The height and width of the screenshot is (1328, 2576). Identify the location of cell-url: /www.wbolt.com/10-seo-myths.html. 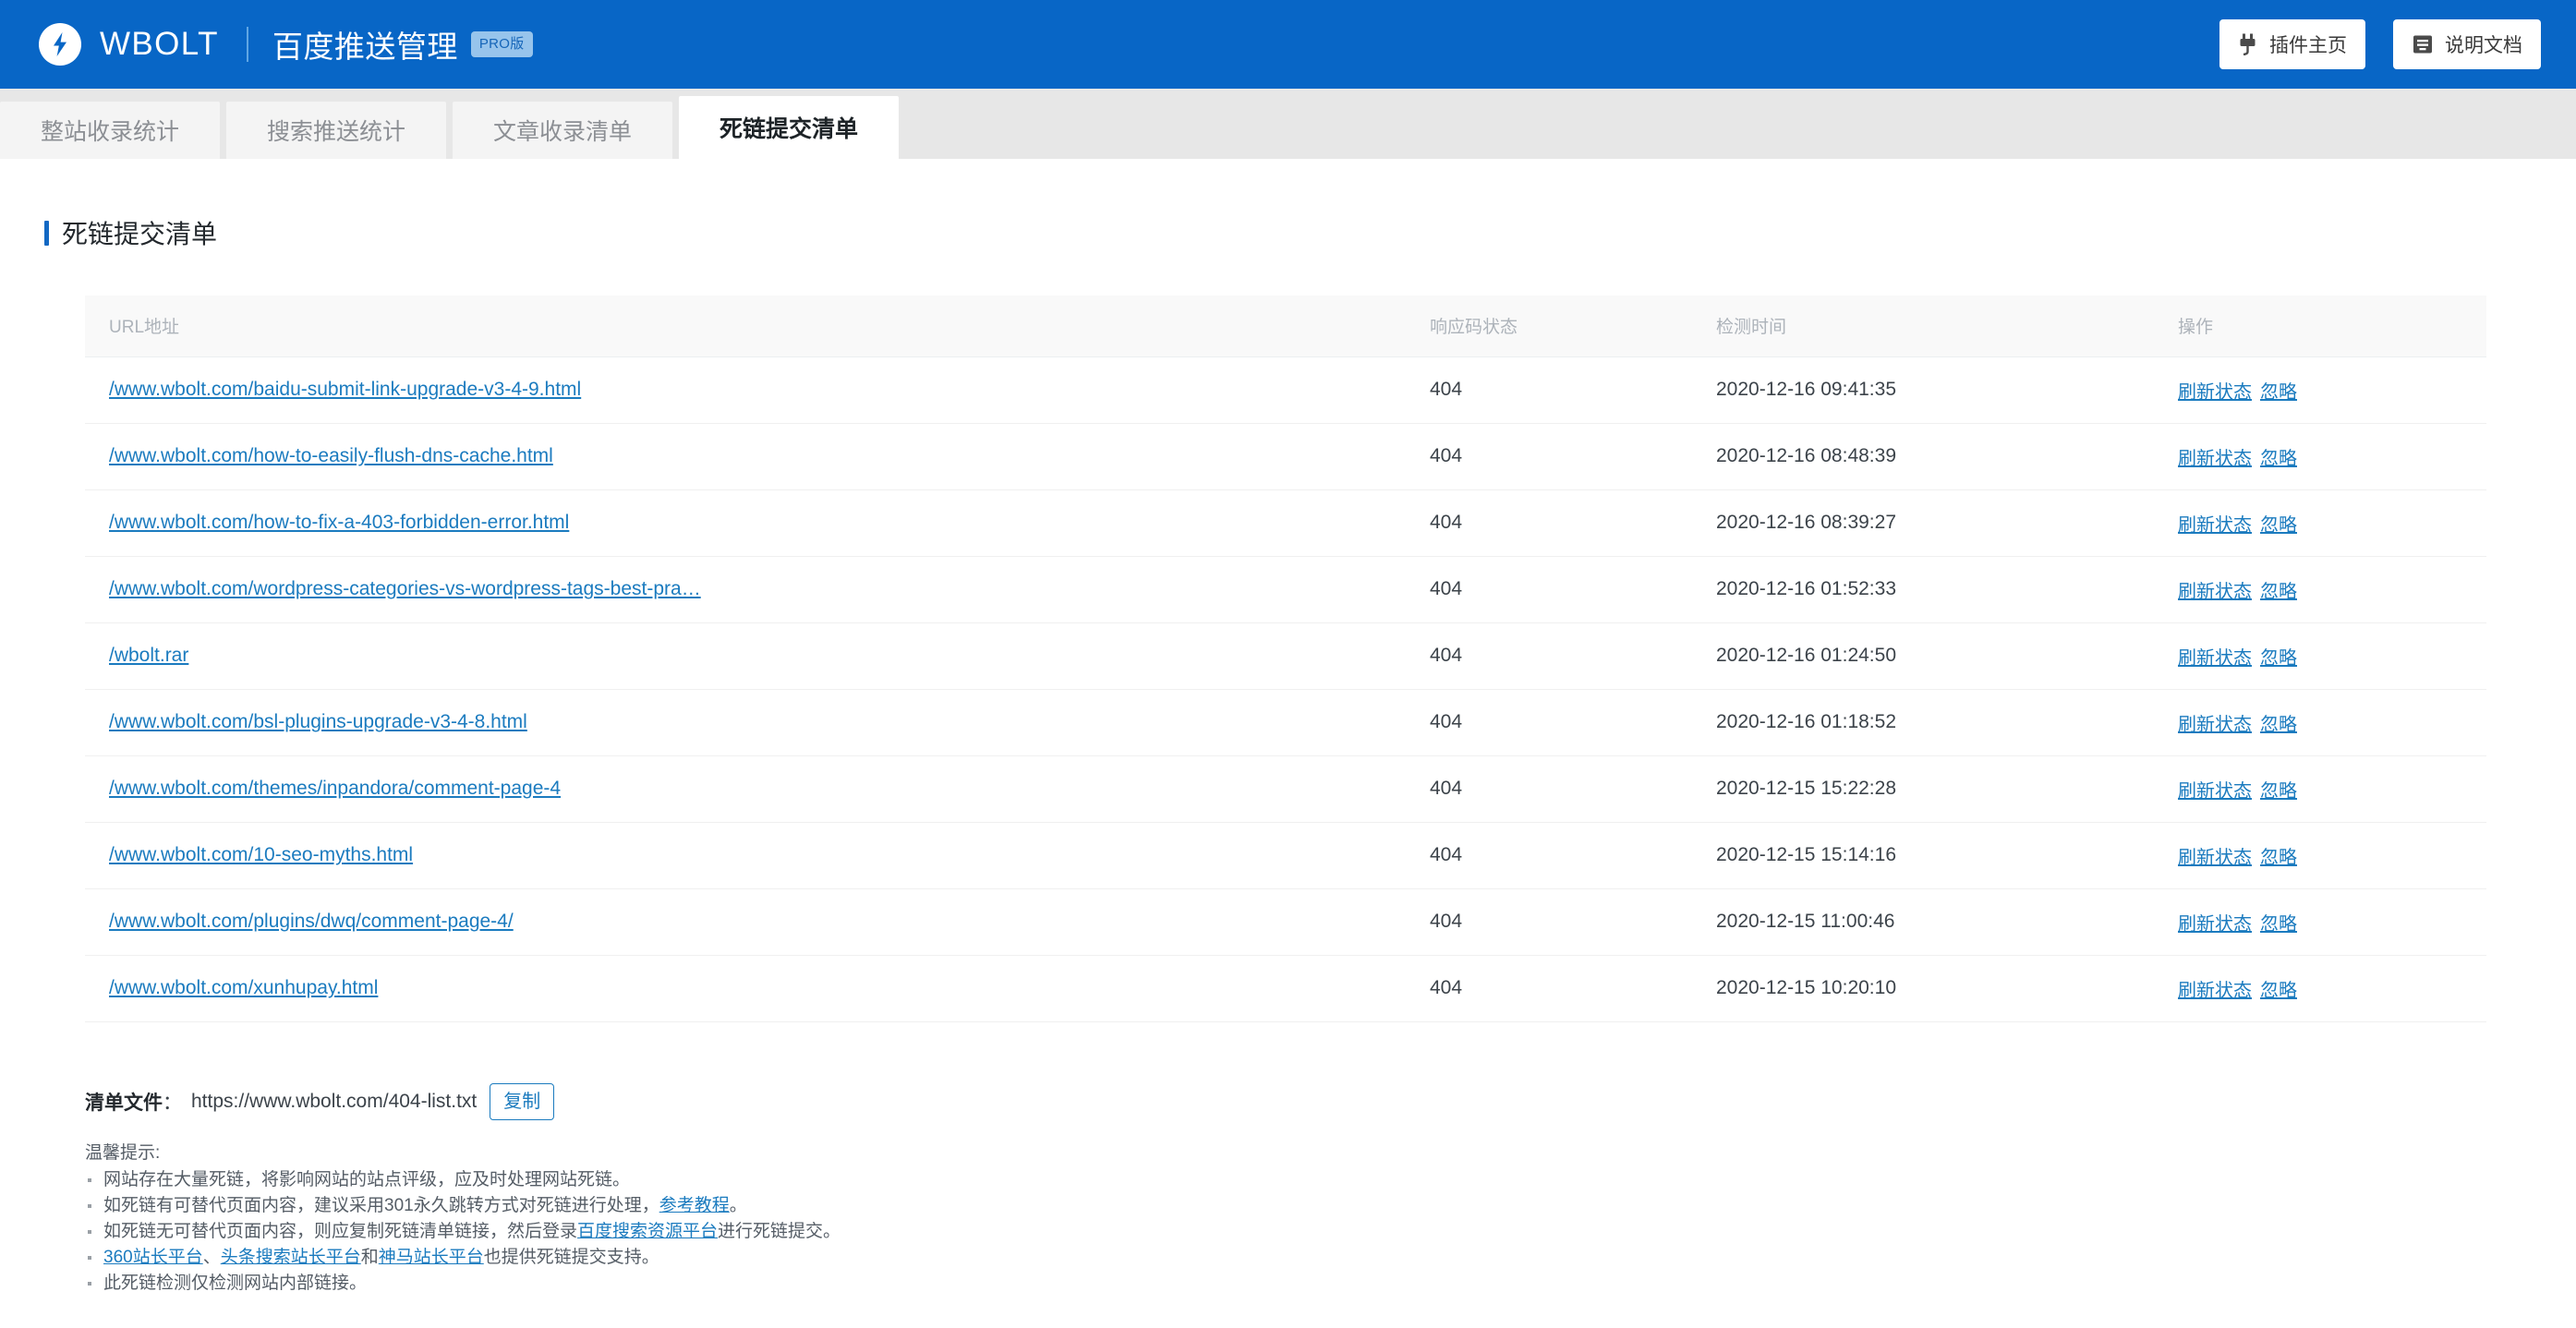
(745, 855).